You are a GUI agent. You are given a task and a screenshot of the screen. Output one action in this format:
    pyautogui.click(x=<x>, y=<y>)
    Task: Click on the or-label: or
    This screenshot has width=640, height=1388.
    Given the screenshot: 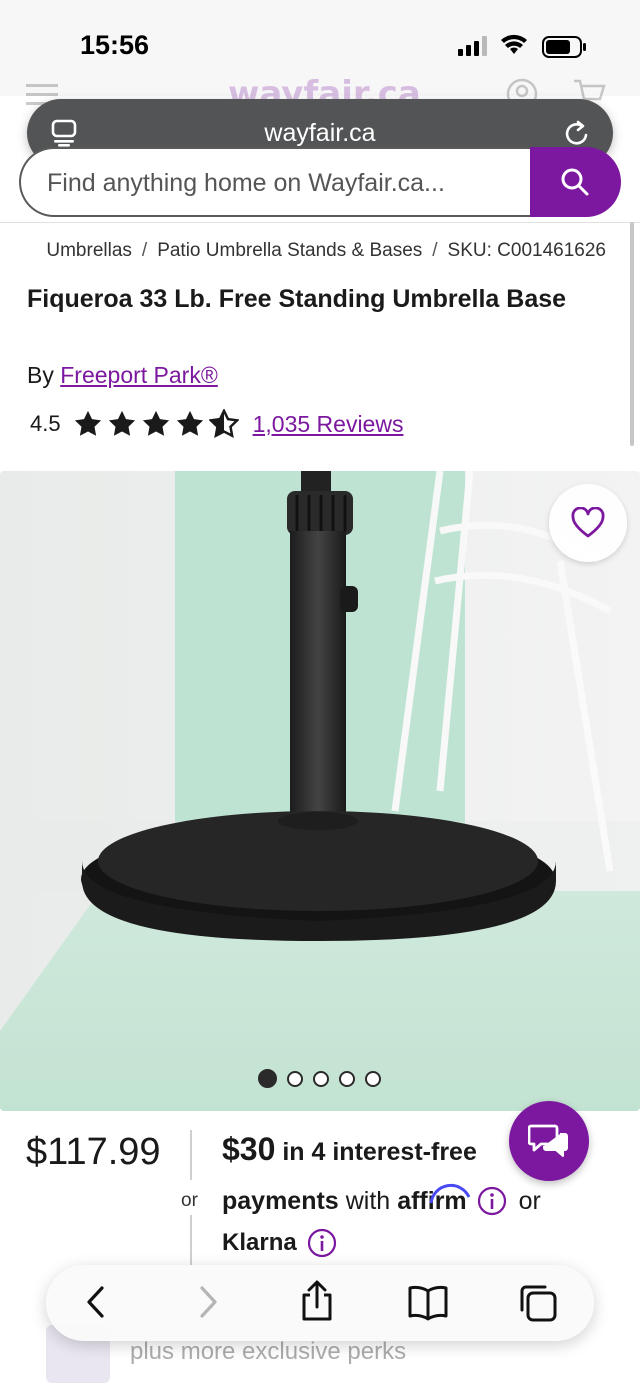 What is the action you would take?
    pyautogui.click(x=189, y=1200)
    